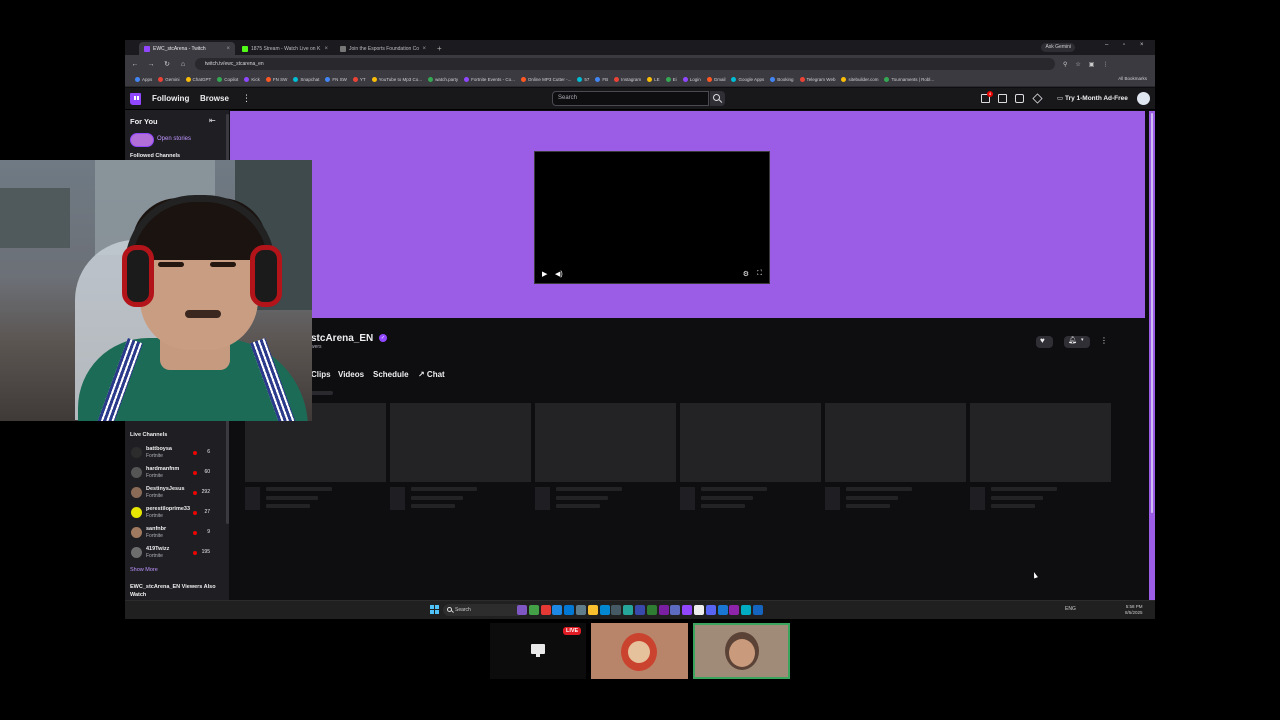 This screenshot has width=1280, height=720. I want to click on bookmark-item: Instagram, so click(627, 79).